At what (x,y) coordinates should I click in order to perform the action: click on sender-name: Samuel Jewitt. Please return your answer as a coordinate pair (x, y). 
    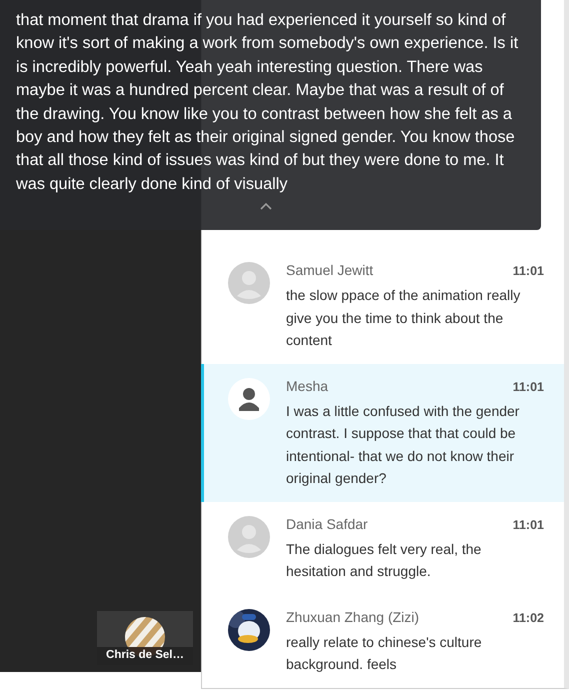
    Looking at the image, I should click on (330, 270).